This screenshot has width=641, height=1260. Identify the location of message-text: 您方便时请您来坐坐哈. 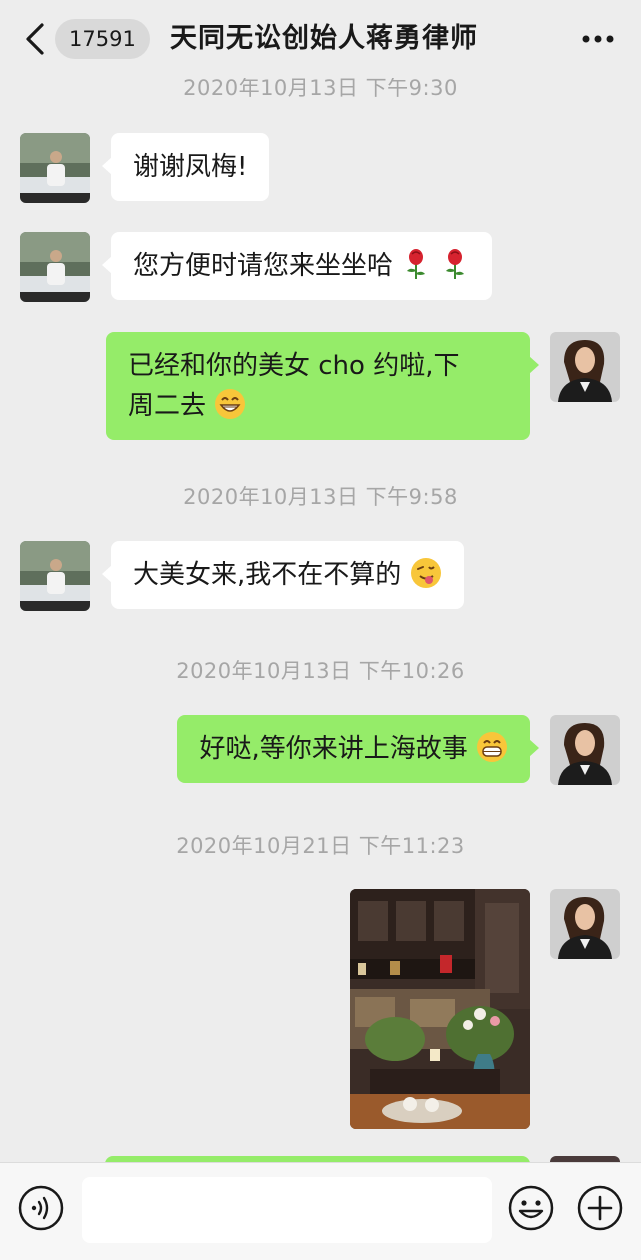
(263, 266).